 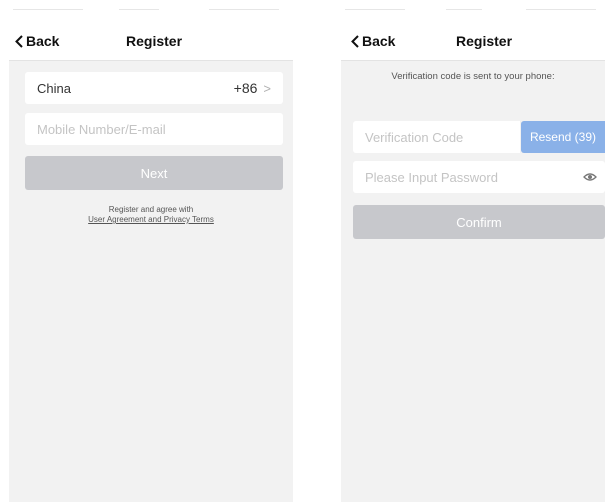 I want to click on country-selector: China +86 >, so click(x=154, y=88).